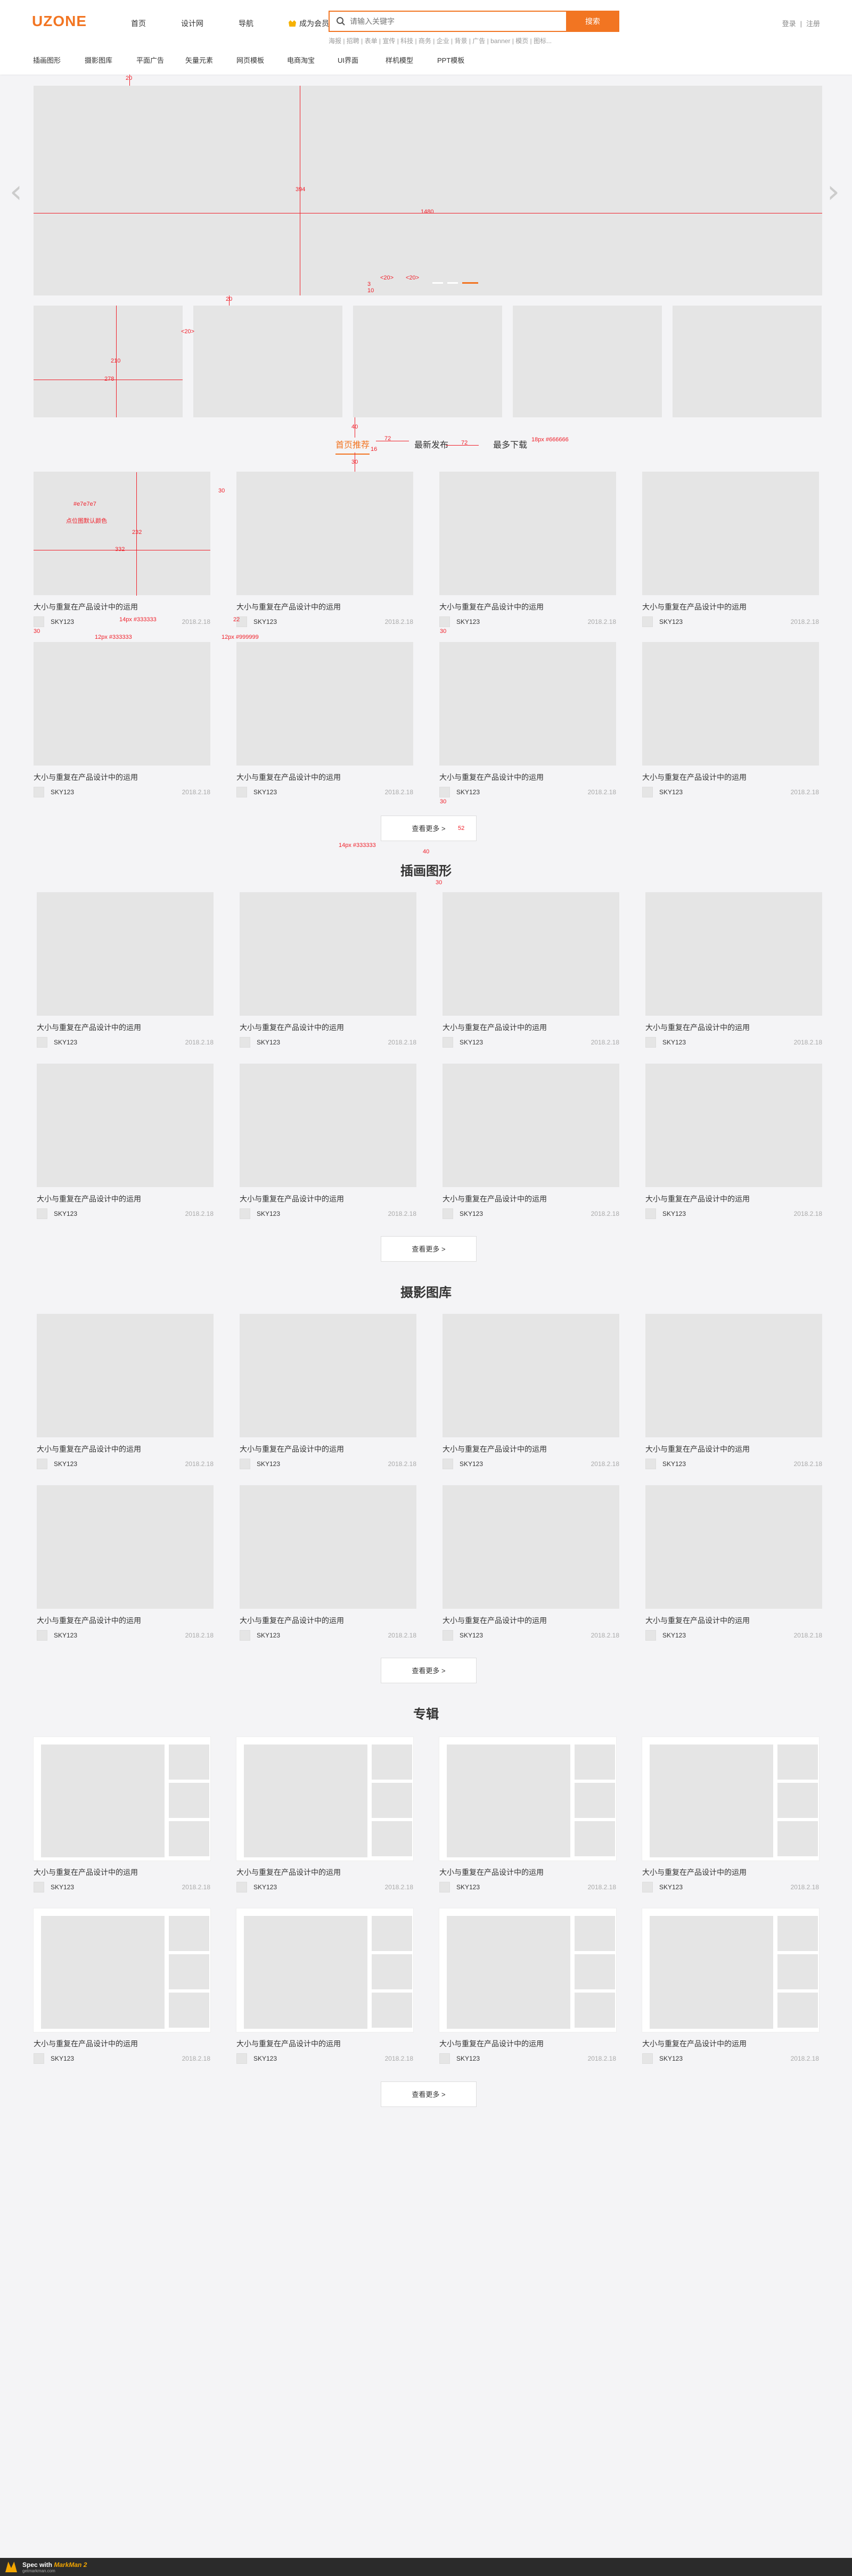 The height and width of the screenshot is (2576, 852). What do you see at coordinates (813, 24) in the screenshot?
I see `register-link: 注册` at bounding box center [813, 24].